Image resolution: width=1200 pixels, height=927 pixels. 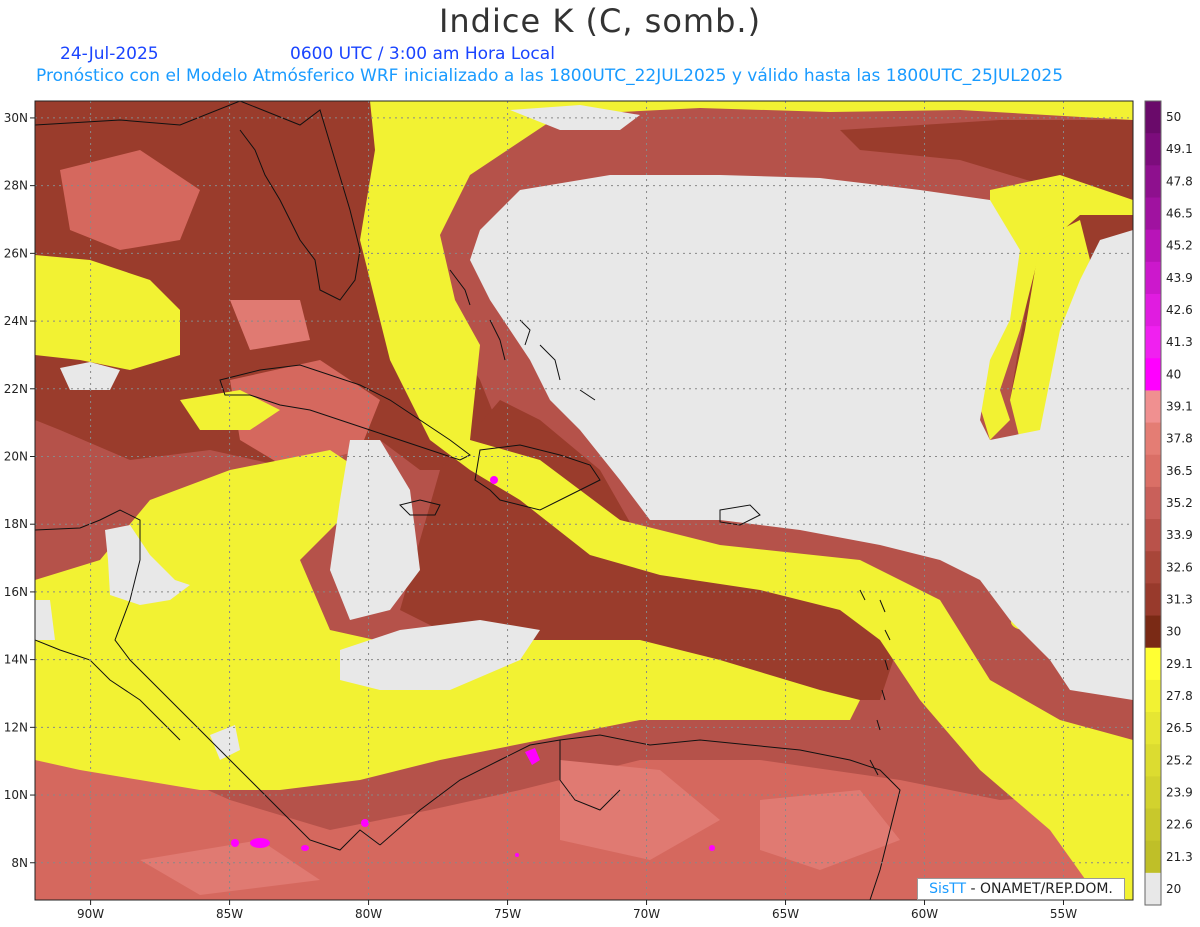 What do you see at coordinates (16, 592) in the screenshot?
I see `lat-label: 16N` at bounding box center [16, 592].